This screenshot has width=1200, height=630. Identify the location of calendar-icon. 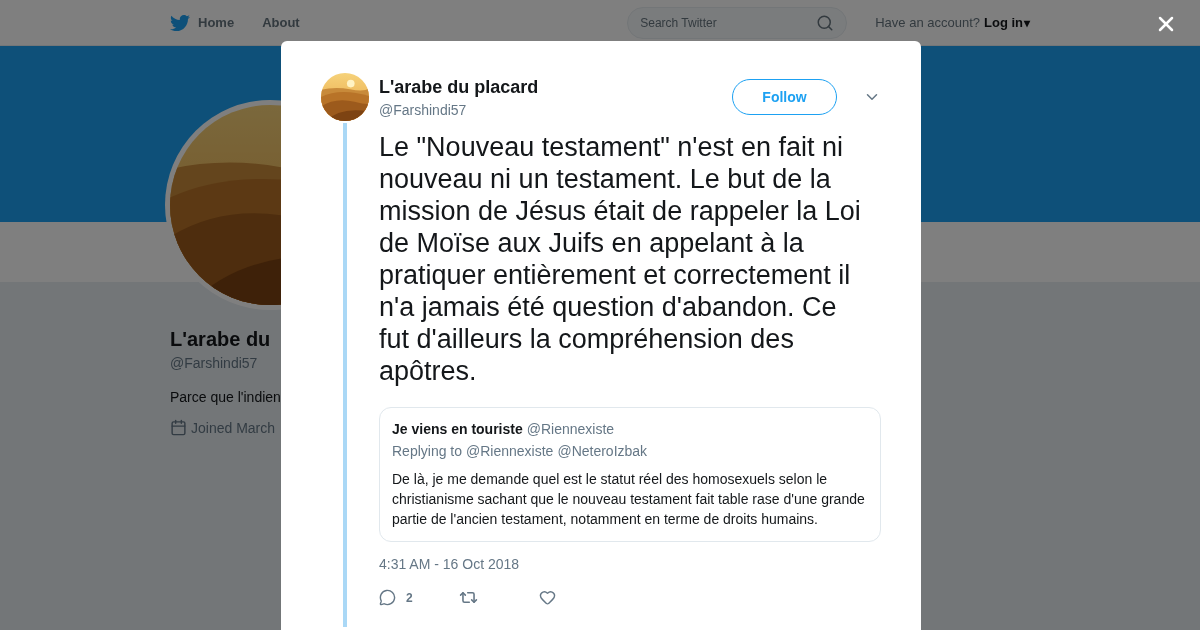
(178, 427).